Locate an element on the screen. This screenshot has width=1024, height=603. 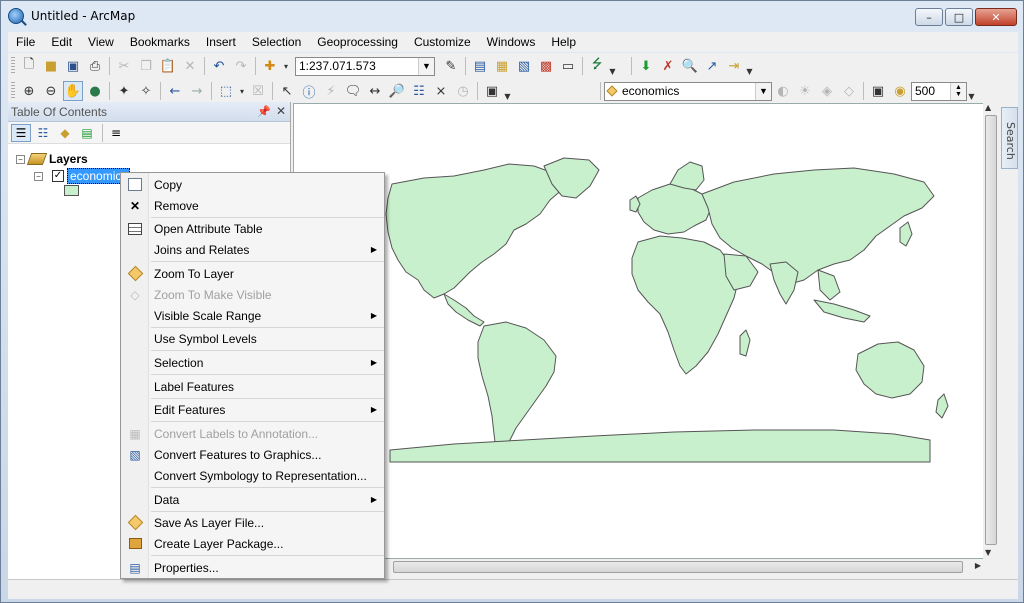
list-by-source-icon: ☷ is located at coordinates (43, 133).